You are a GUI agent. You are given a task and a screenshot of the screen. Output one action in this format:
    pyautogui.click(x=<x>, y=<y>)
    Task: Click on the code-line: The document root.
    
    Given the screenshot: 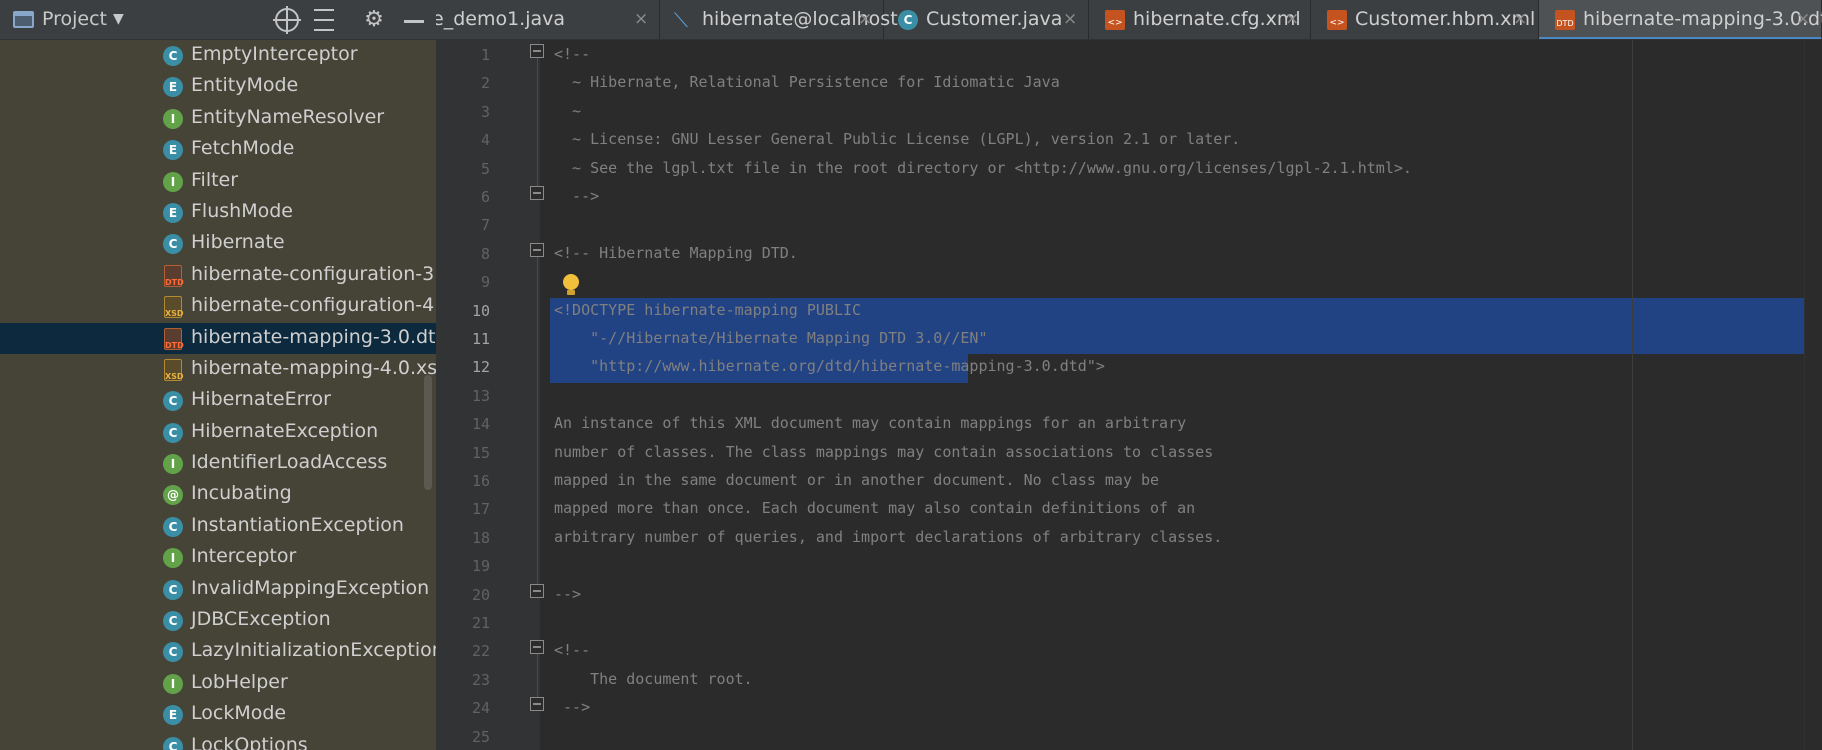 What is the action you would take?
    pyautogui.click(x=1181, y=681)
    